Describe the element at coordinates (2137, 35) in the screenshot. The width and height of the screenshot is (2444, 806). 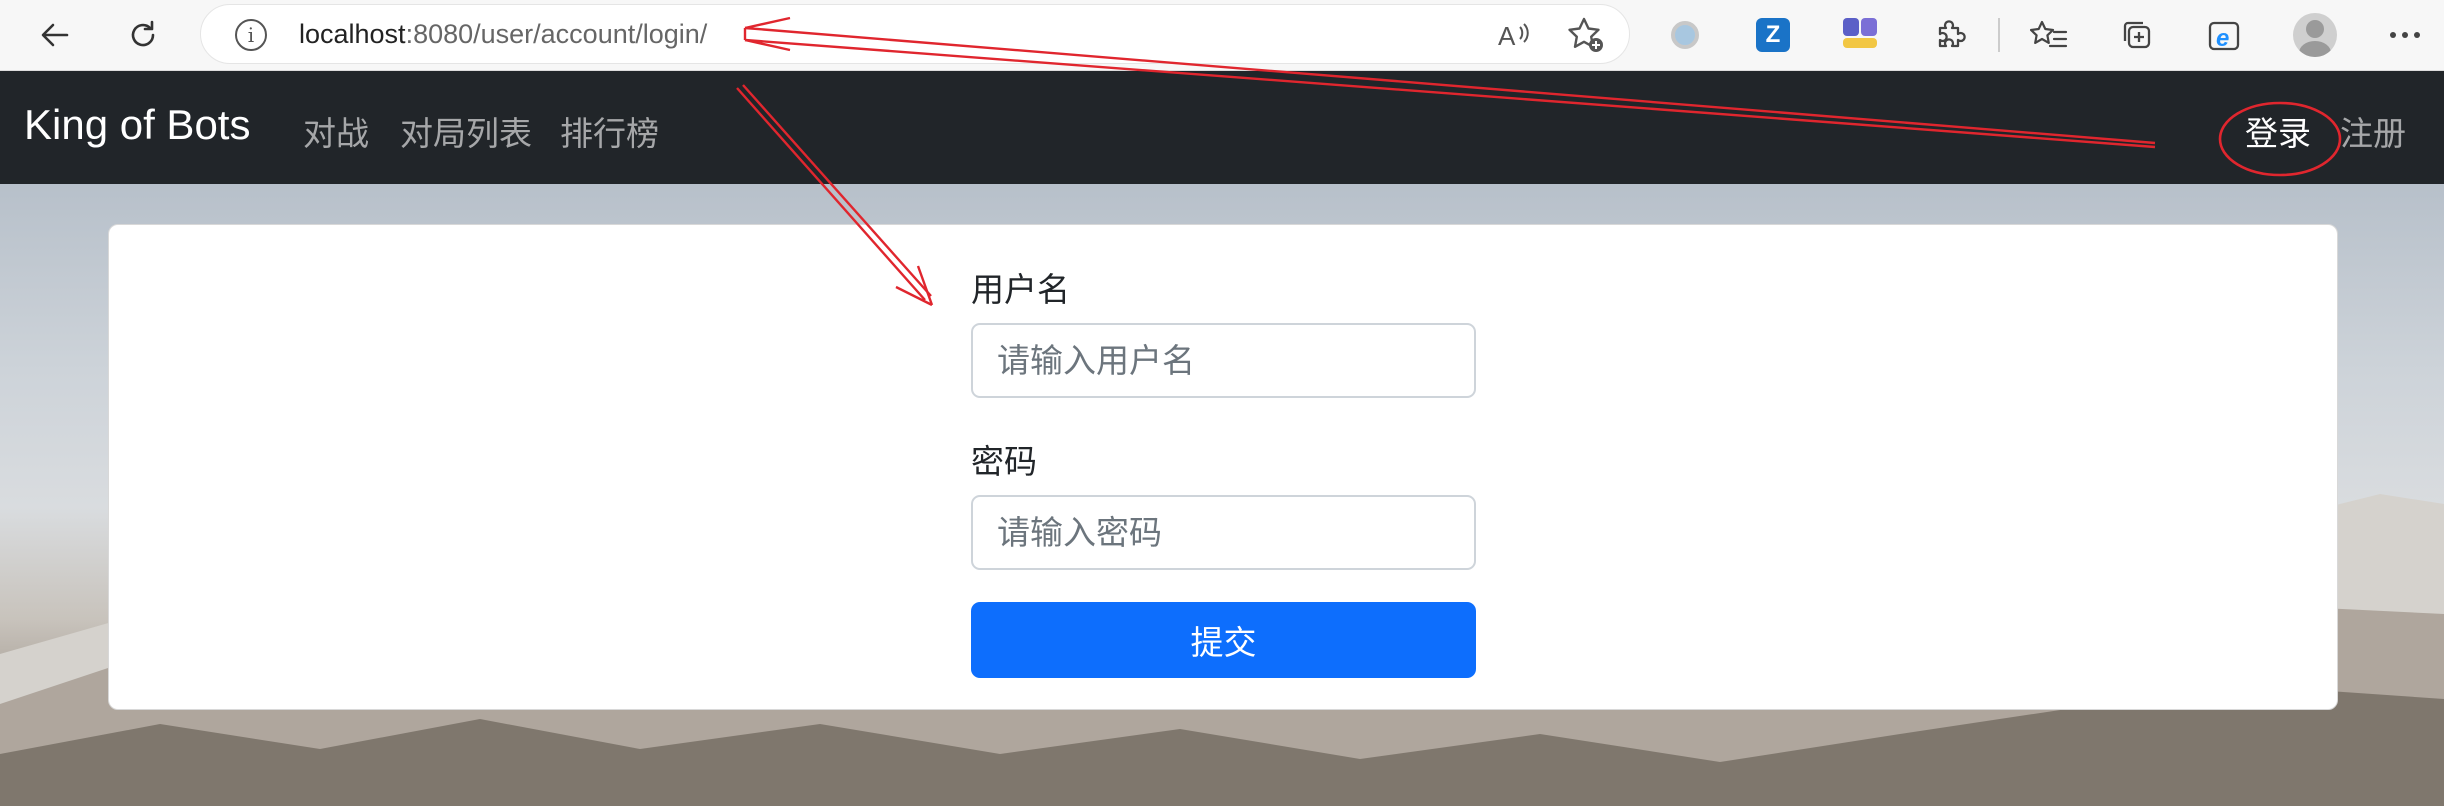
I see `collections-icon` at that location.